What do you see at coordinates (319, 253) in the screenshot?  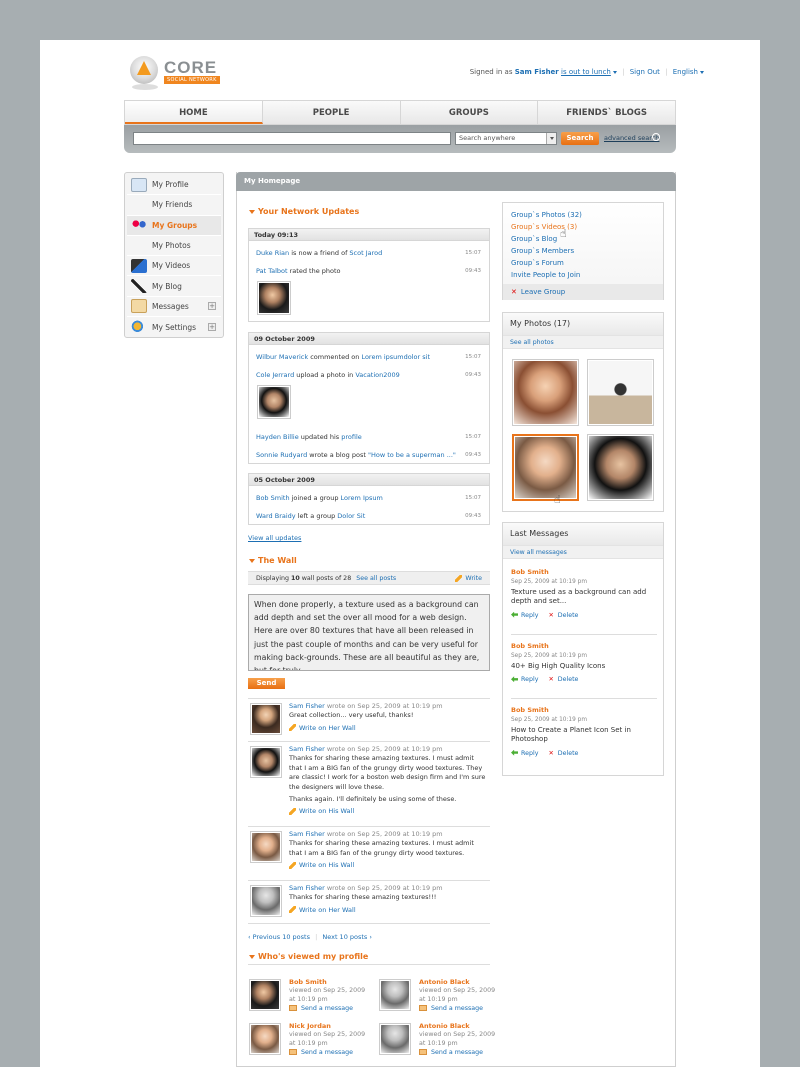 I see `update-item: Duke Rian is now a friend of Scot Jarod` at bounding box center [319, 253].